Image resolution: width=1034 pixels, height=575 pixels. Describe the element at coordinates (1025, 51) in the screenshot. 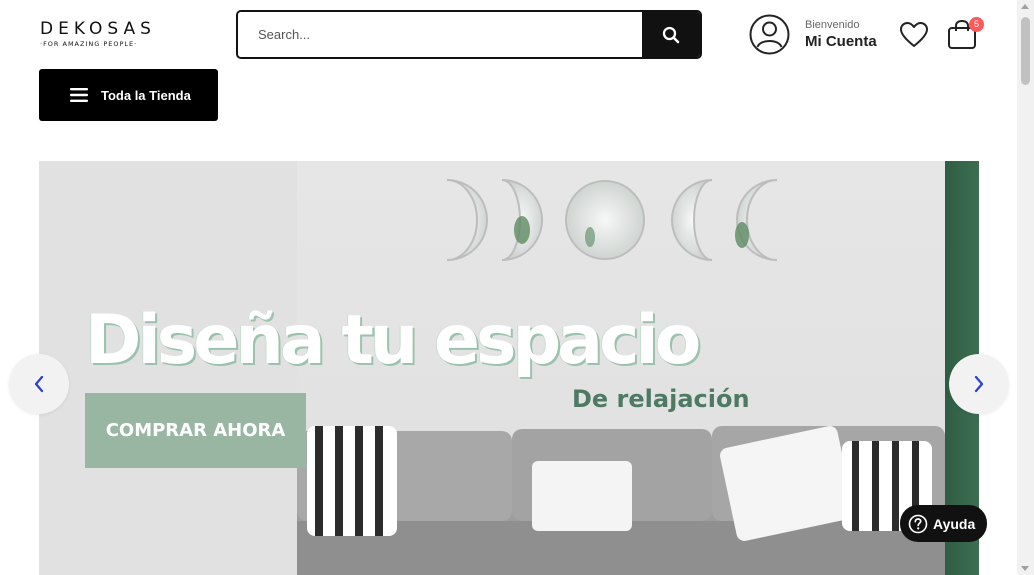

I see `scroll-thumb` at that location.